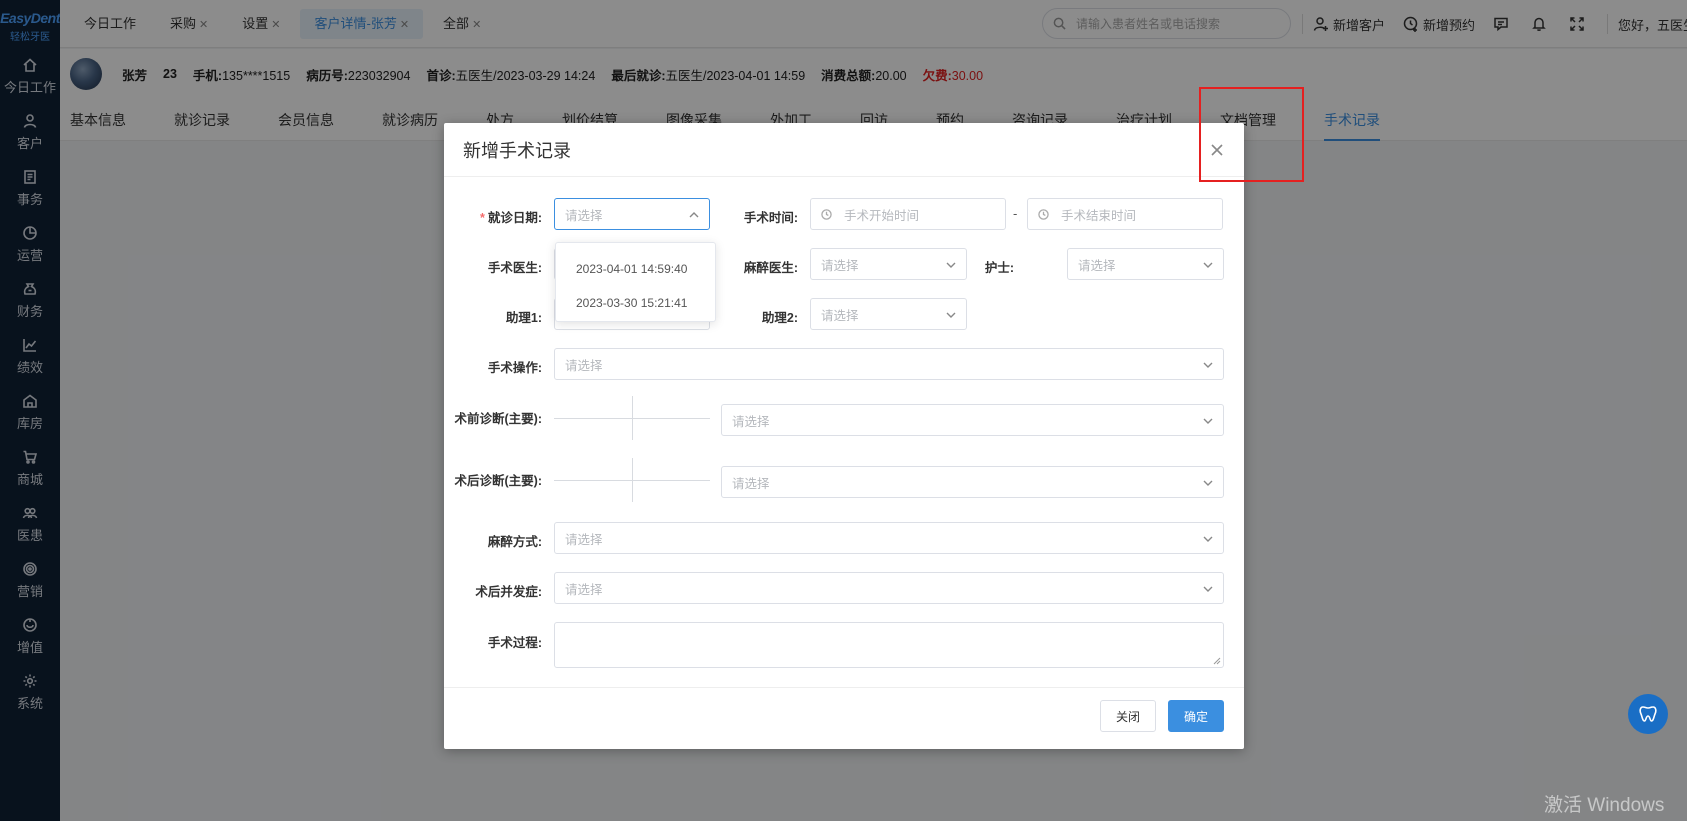 This screenshot has height=821, width=1687. Describe the element at coordinates (632, 418) in the screenshot. I see `pre-diagnosis-tooth-selector` at that location.